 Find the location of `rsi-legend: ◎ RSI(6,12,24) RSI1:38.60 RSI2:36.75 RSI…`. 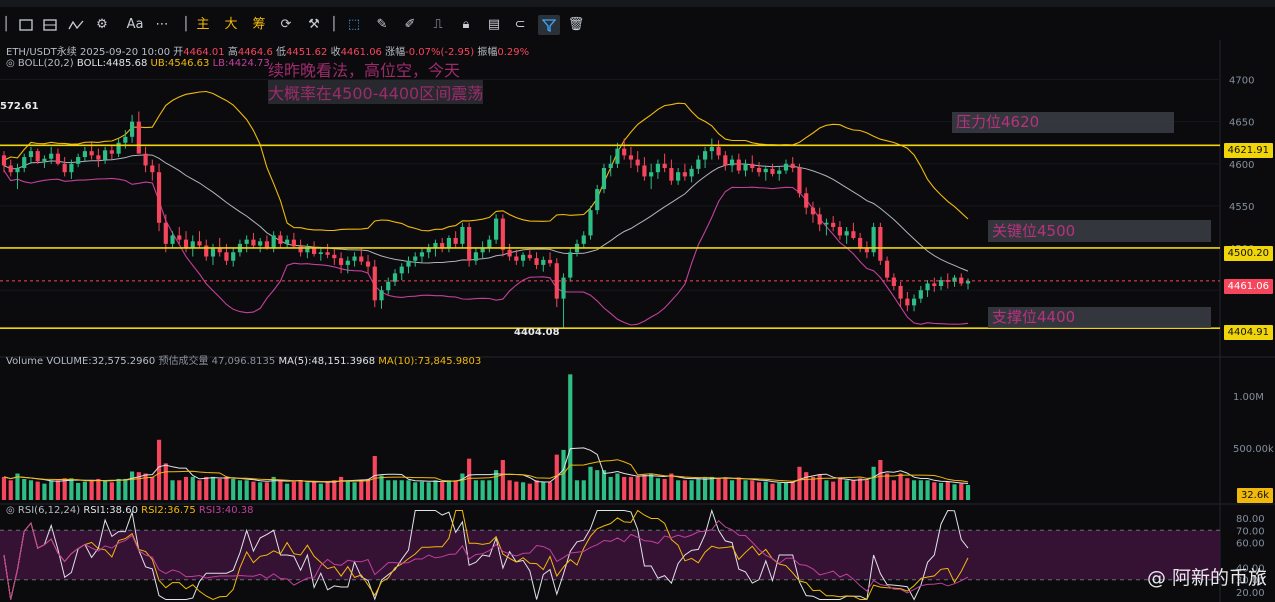

rsi-legend: ◎ RSI(6,12,24) RSI1:38.60 RSI2:36.75 RSI… is located at coordinates (130, 510).